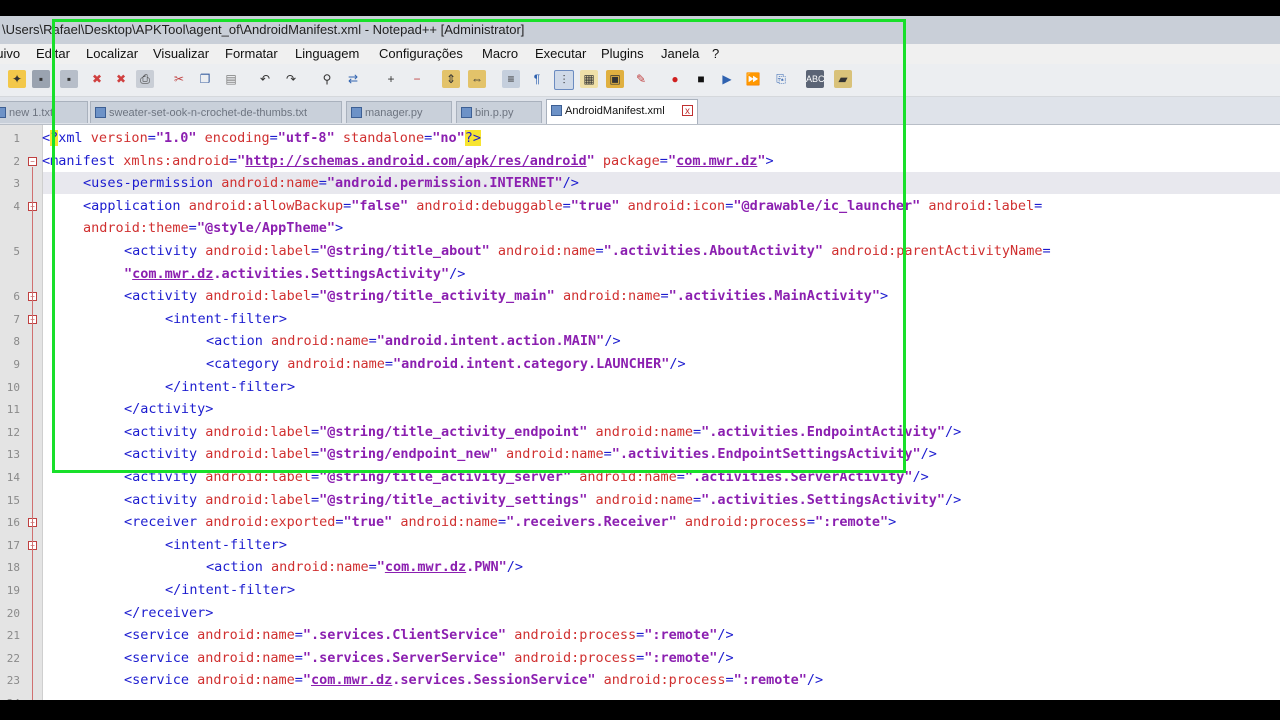 This screenshot has height=720, width=1280. What do you see at coordinates (16, 184) in the screenshot?
I see `line-number: 3` at bounding box center [16, 184].